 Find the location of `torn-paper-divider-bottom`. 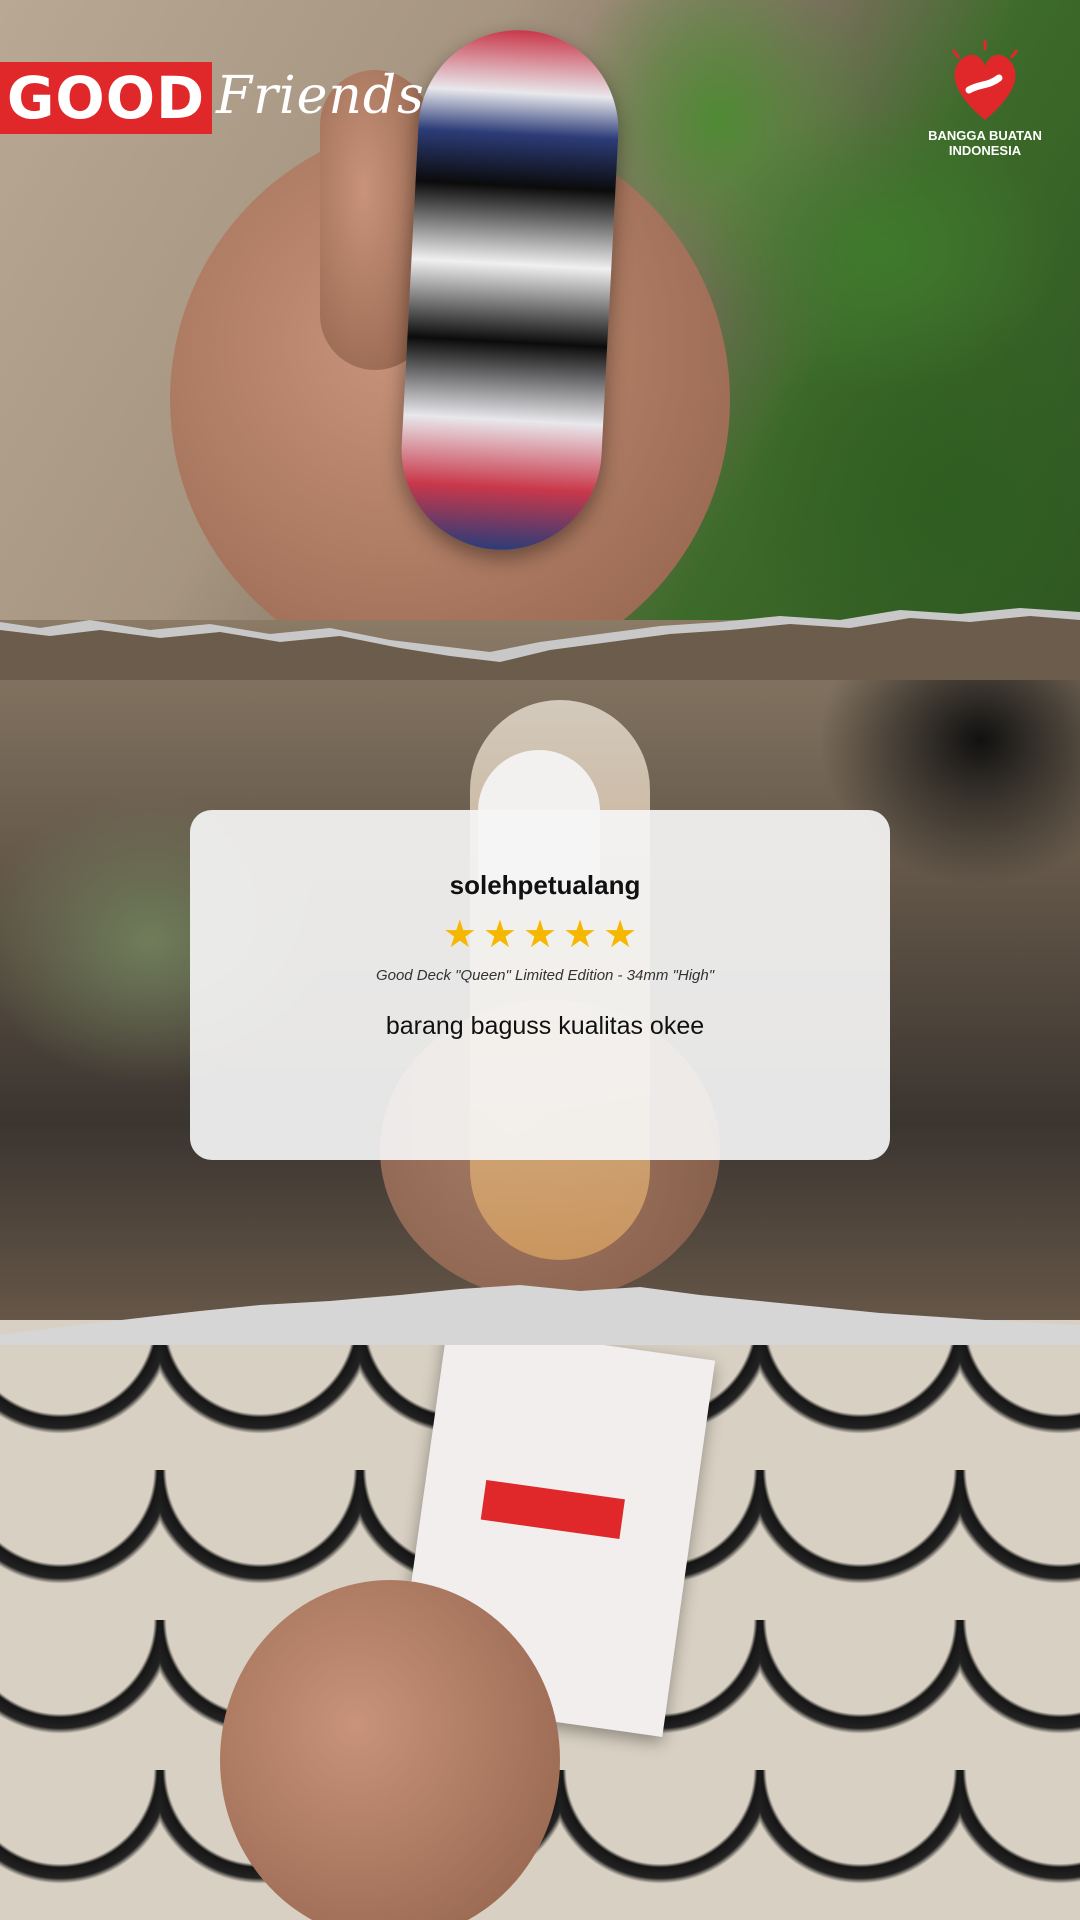

torn-paper-divider-bottom is located at coordinates (540, 1305).